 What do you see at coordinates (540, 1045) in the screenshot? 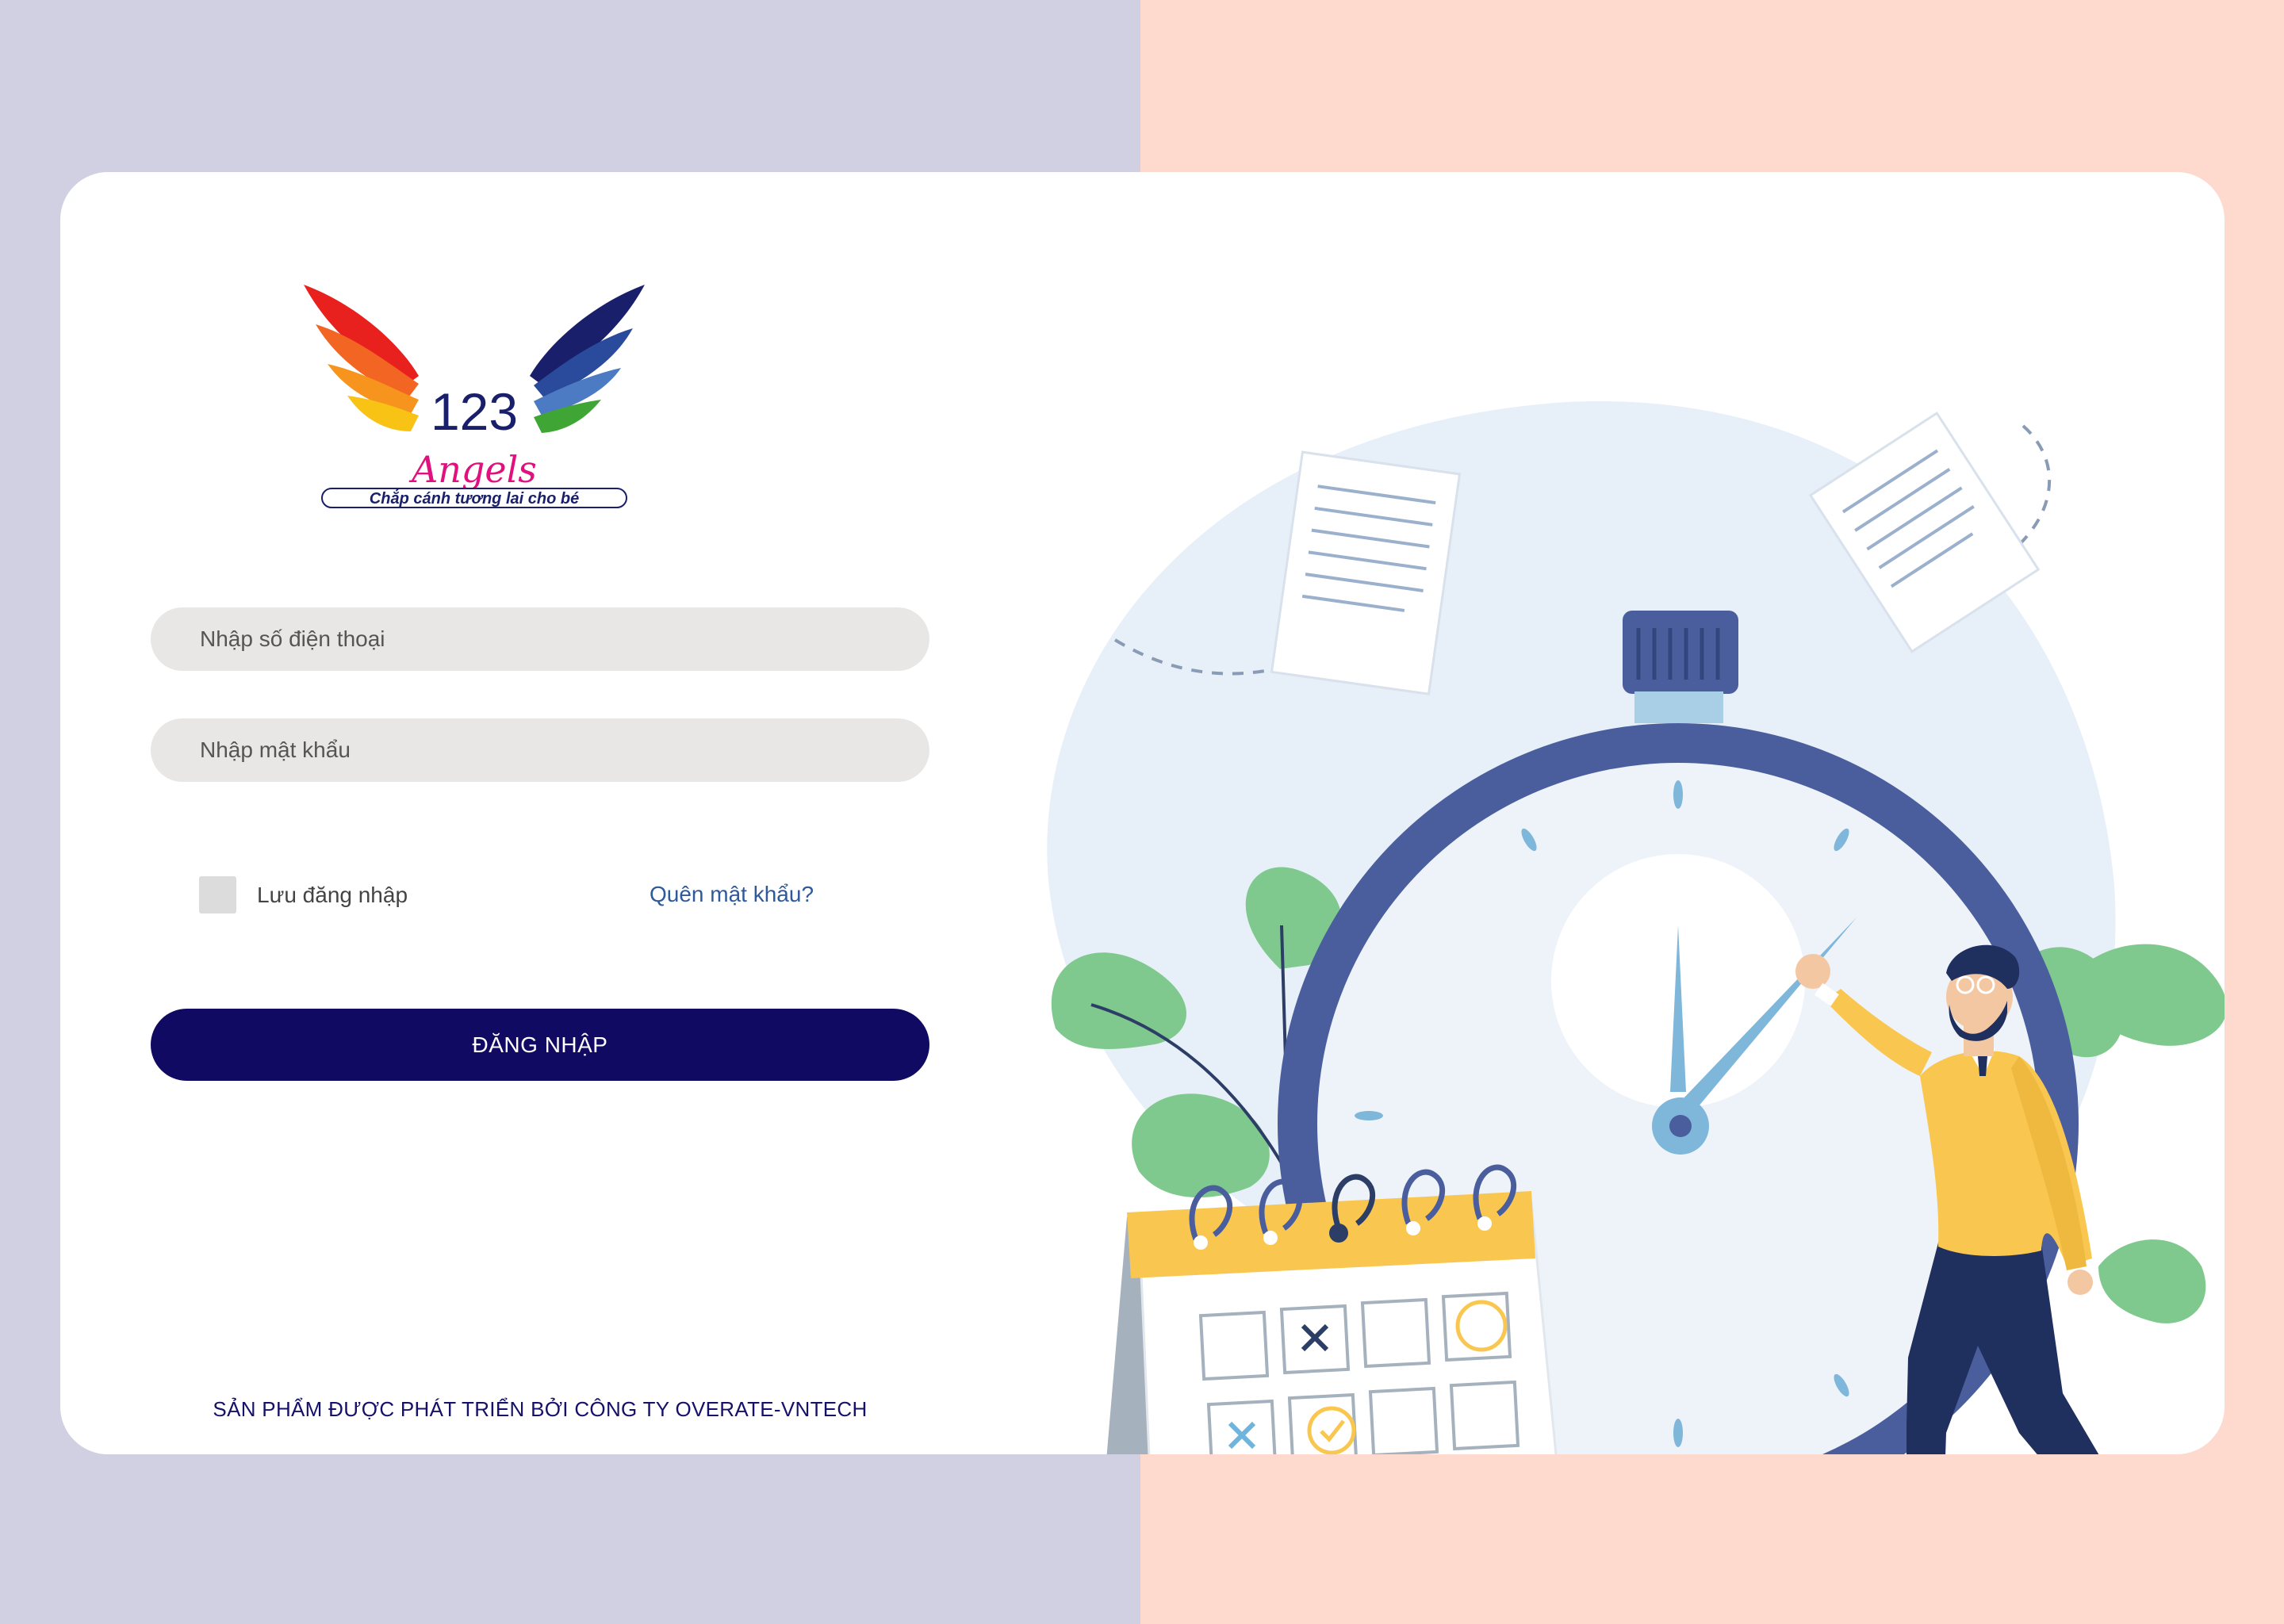
I see `login-button: ĐĂNG NHẬP` at bounding box center [540, 1045].